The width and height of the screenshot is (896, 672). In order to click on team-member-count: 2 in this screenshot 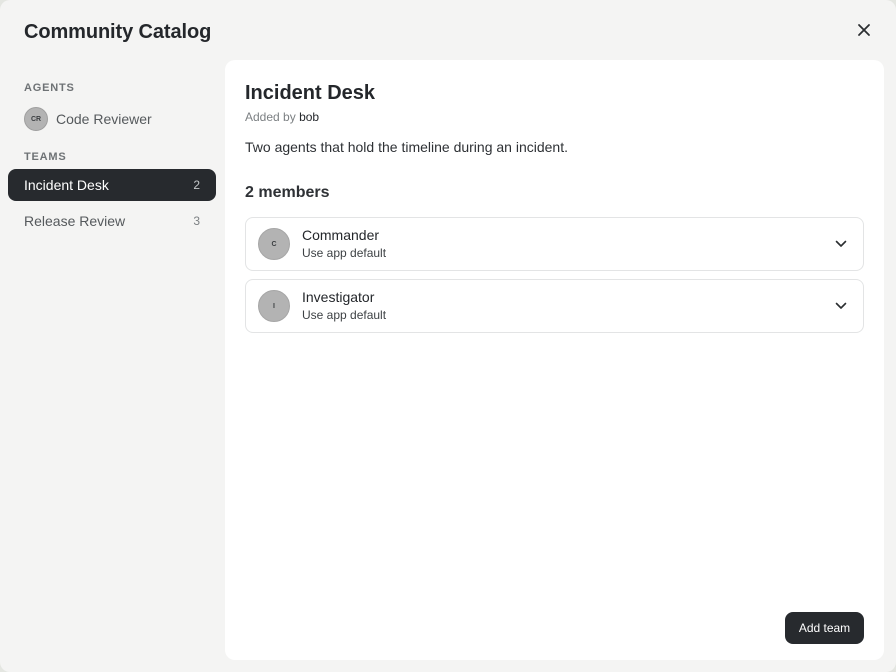, I will do `click(196, 185)`.